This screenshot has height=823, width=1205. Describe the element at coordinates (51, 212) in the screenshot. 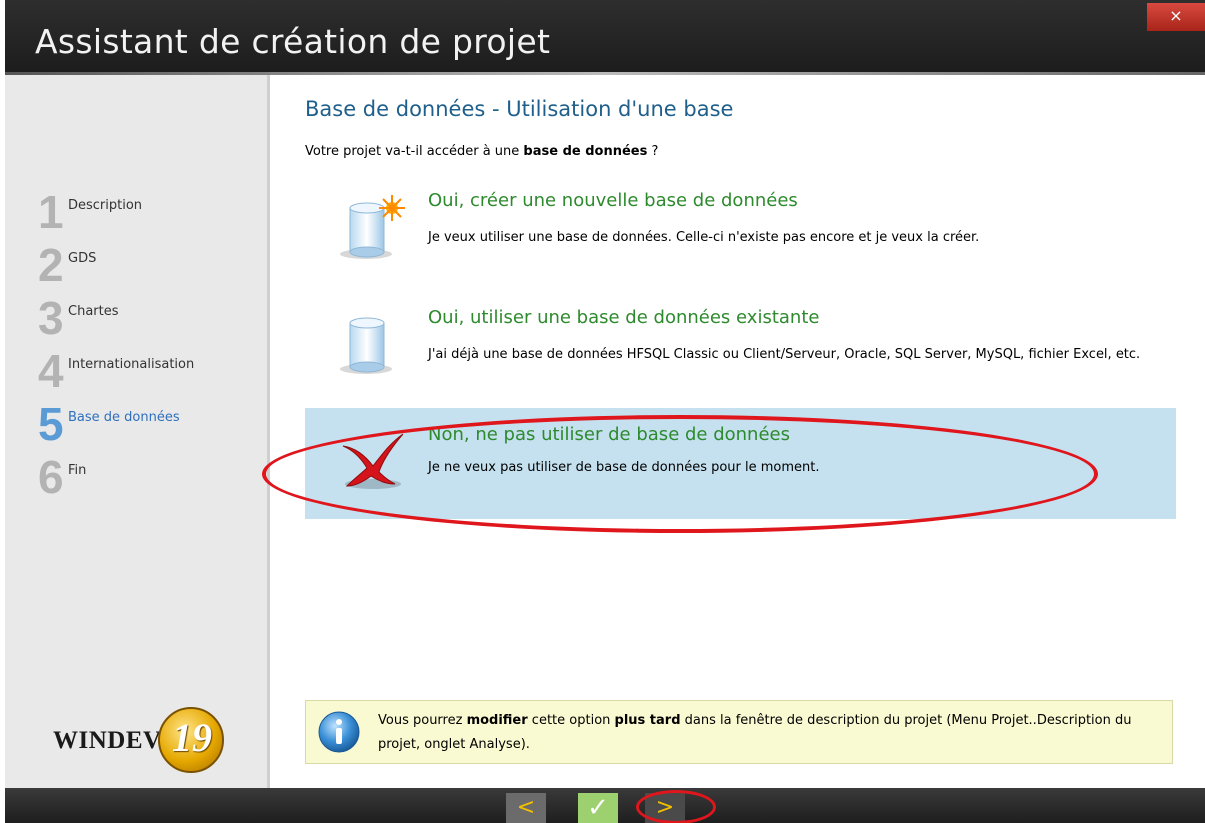

I see `step-number: 1` at that location.